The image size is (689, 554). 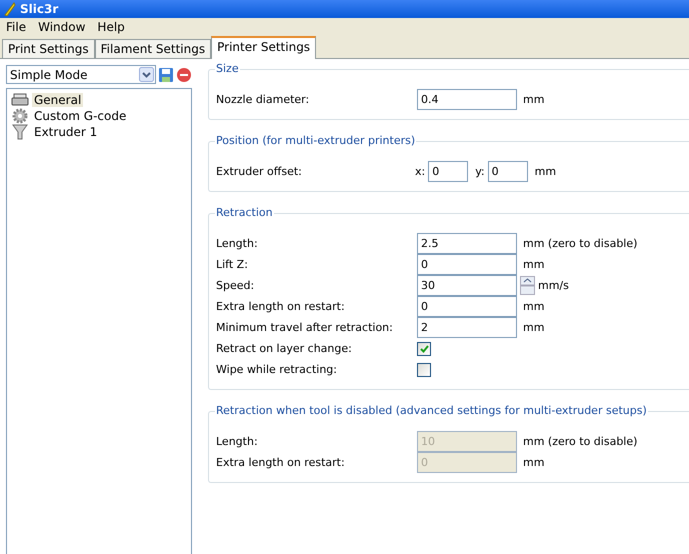 I want to click on preset-dropdown: Simple Mode, so click(x=81, y=74).